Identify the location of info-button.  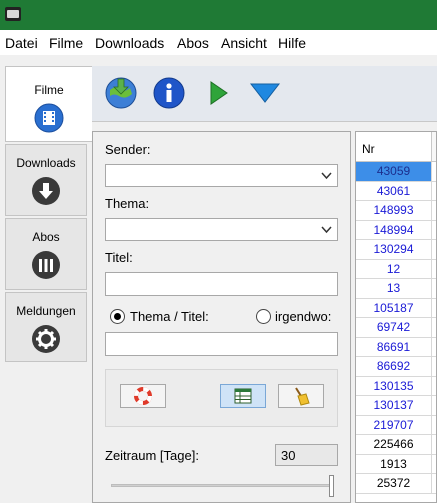
(169, 93).